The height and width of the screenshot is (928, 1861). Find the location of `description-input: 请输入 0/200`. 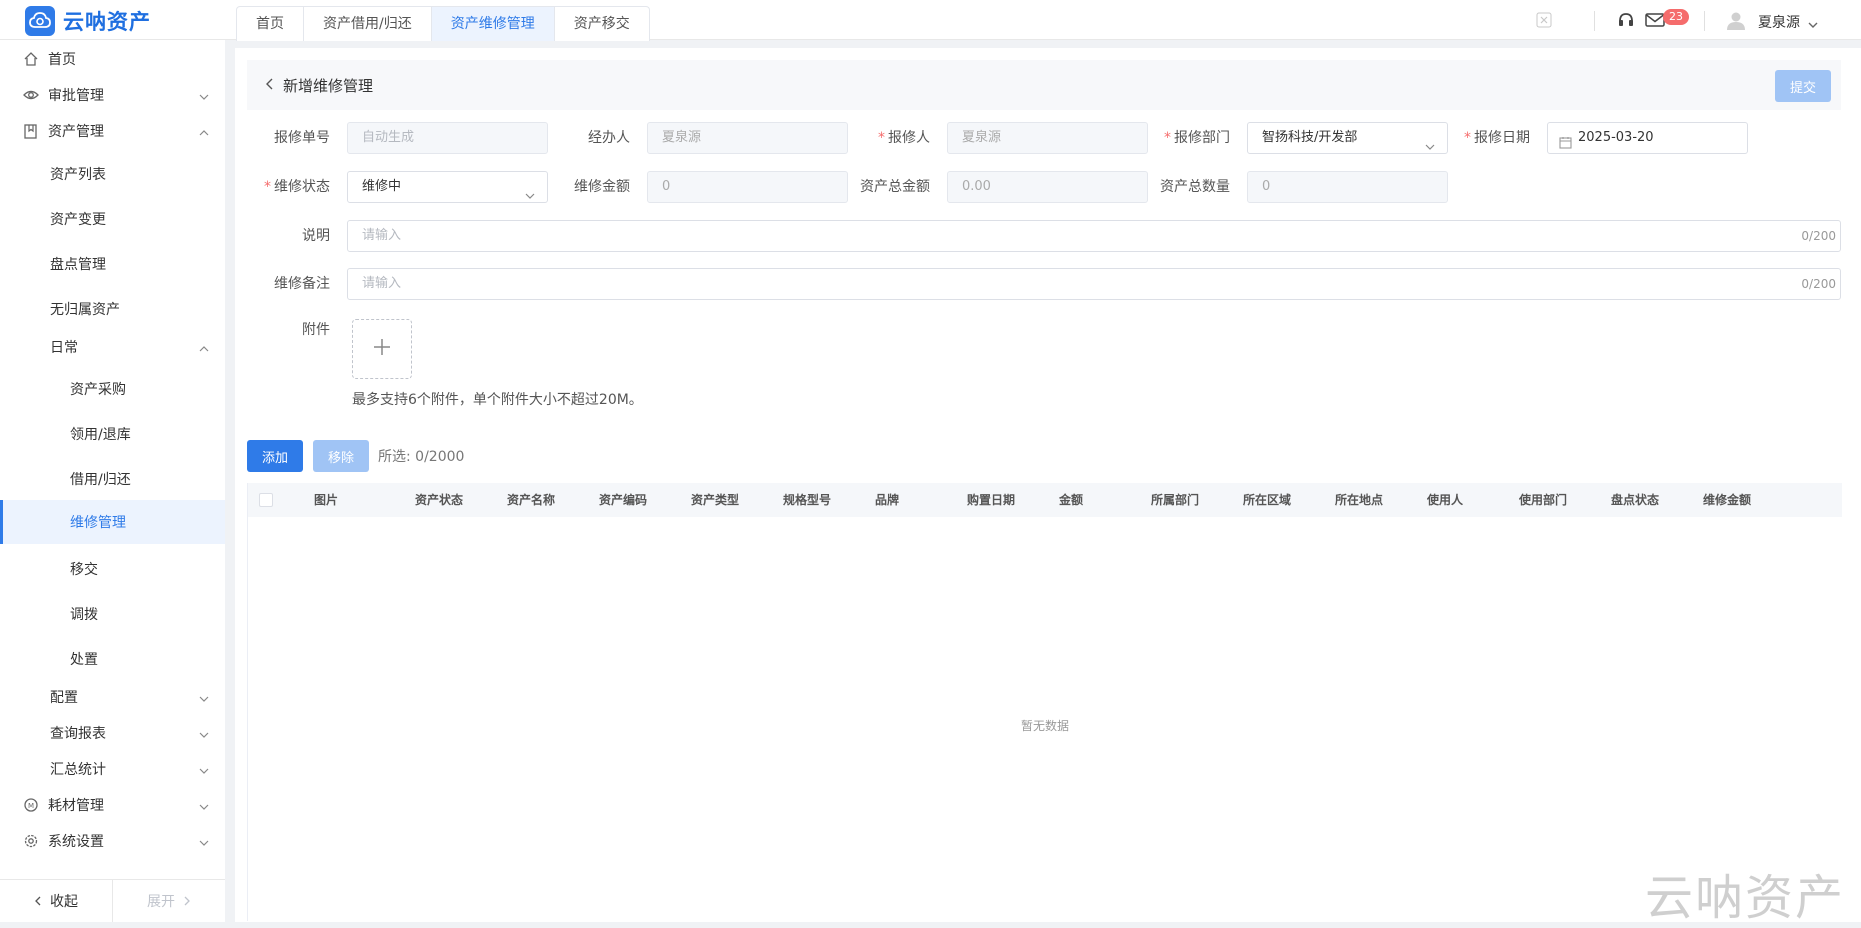

description-input: 请输入 0/200 is located at coordinates (1094, 236).